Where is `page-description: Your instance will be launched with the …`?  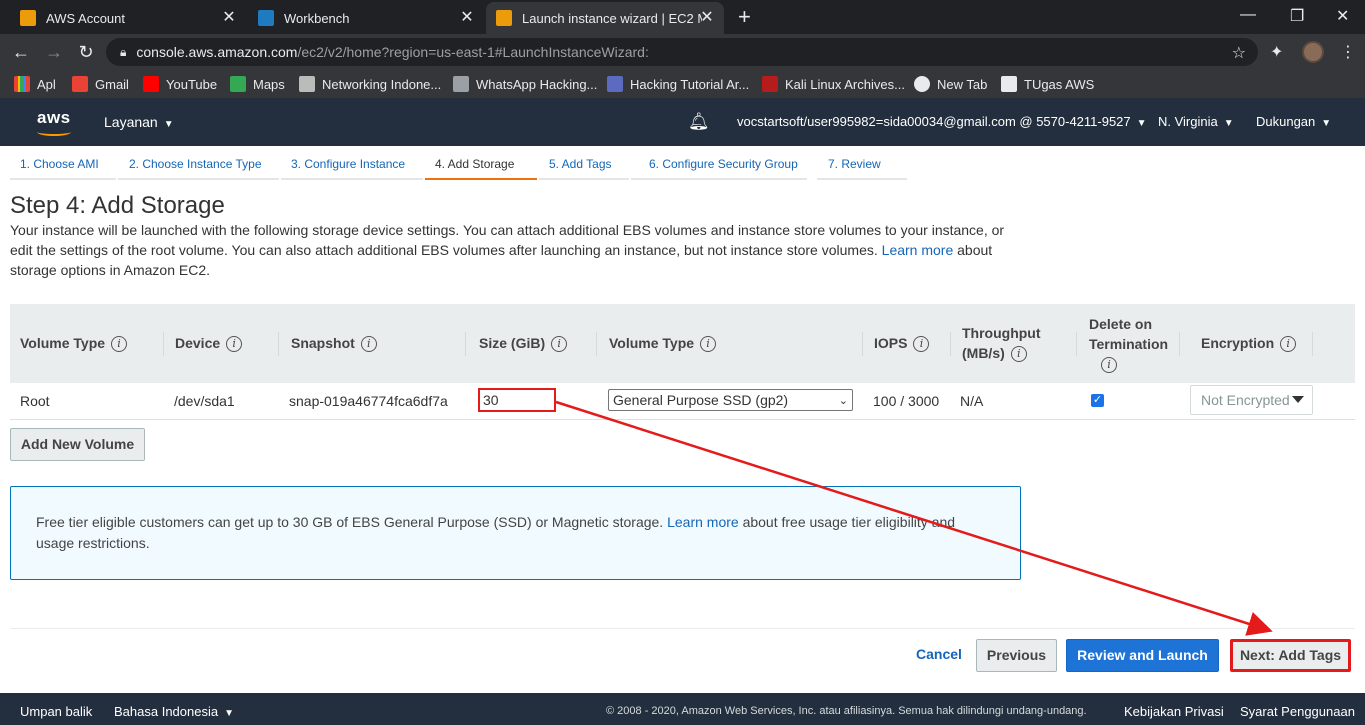
page-description: Your instance will be launched with the … is located at coordinates (507, 250).